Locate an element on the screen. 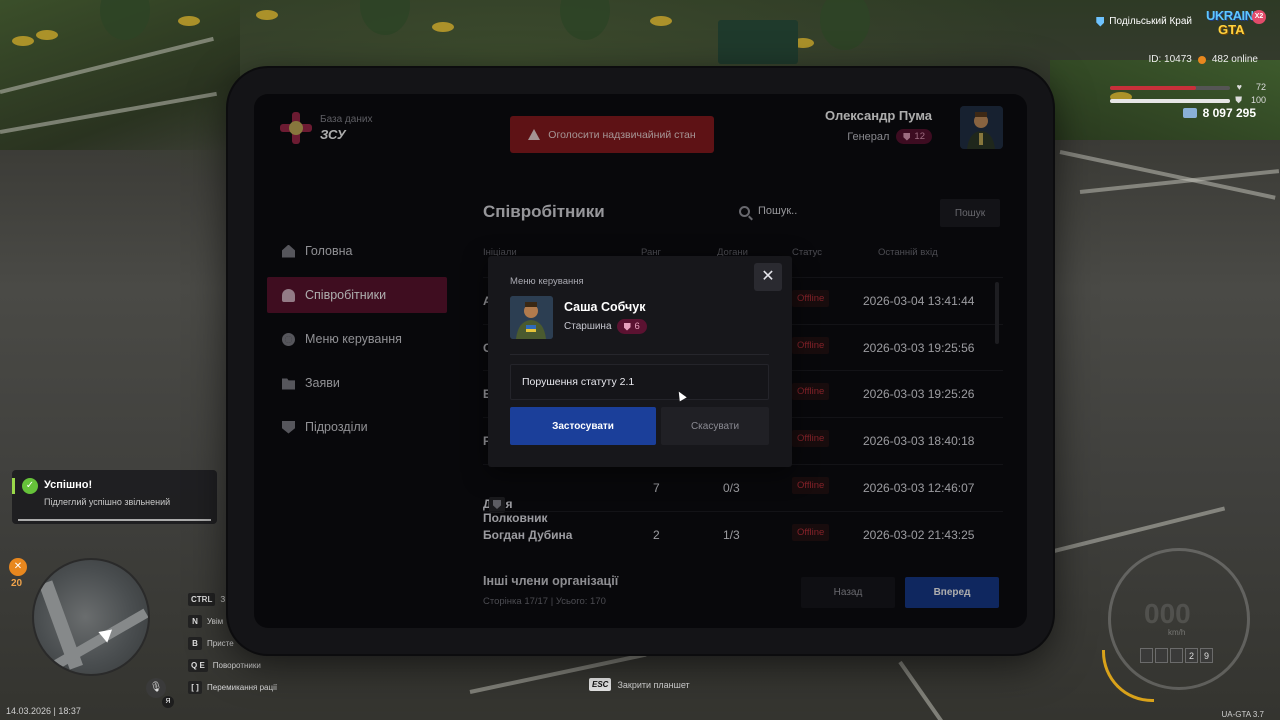  close-icon: ✕ is located at coordinates (768, 276).